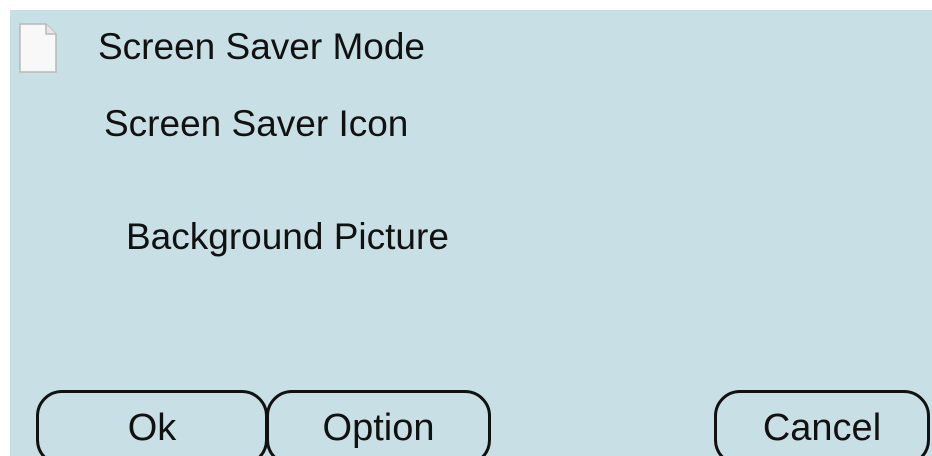 The image size is (932, 456). I want to click on cancel-button-label: Cancel, so click(822, 428).